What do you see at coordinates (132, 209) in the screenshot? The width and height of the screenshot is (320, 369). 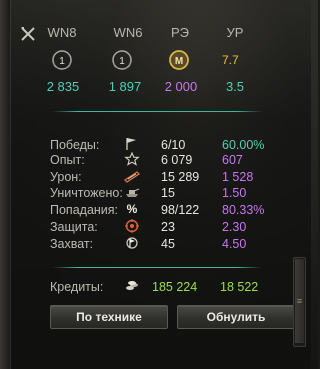 I see `percent-icon: %` at bounding box center [132, 209].